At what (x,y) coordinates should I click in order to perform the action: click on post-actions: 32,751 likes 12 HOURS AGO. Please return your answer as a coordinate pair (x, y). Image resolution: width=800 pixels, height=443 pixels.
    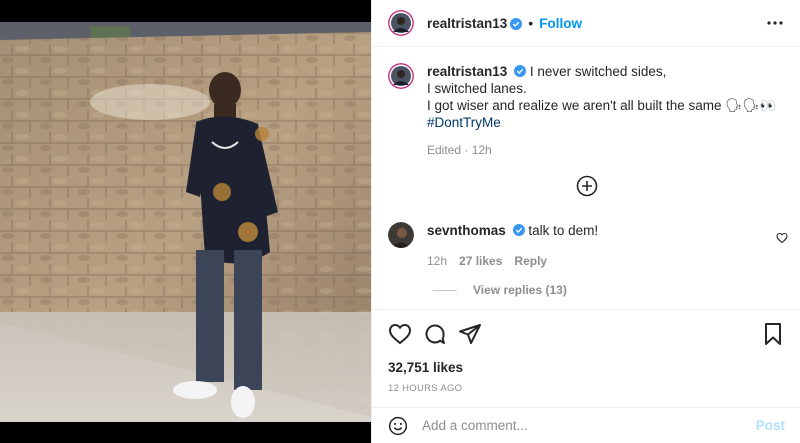
    Looking at the image, I should click on (586, 351).